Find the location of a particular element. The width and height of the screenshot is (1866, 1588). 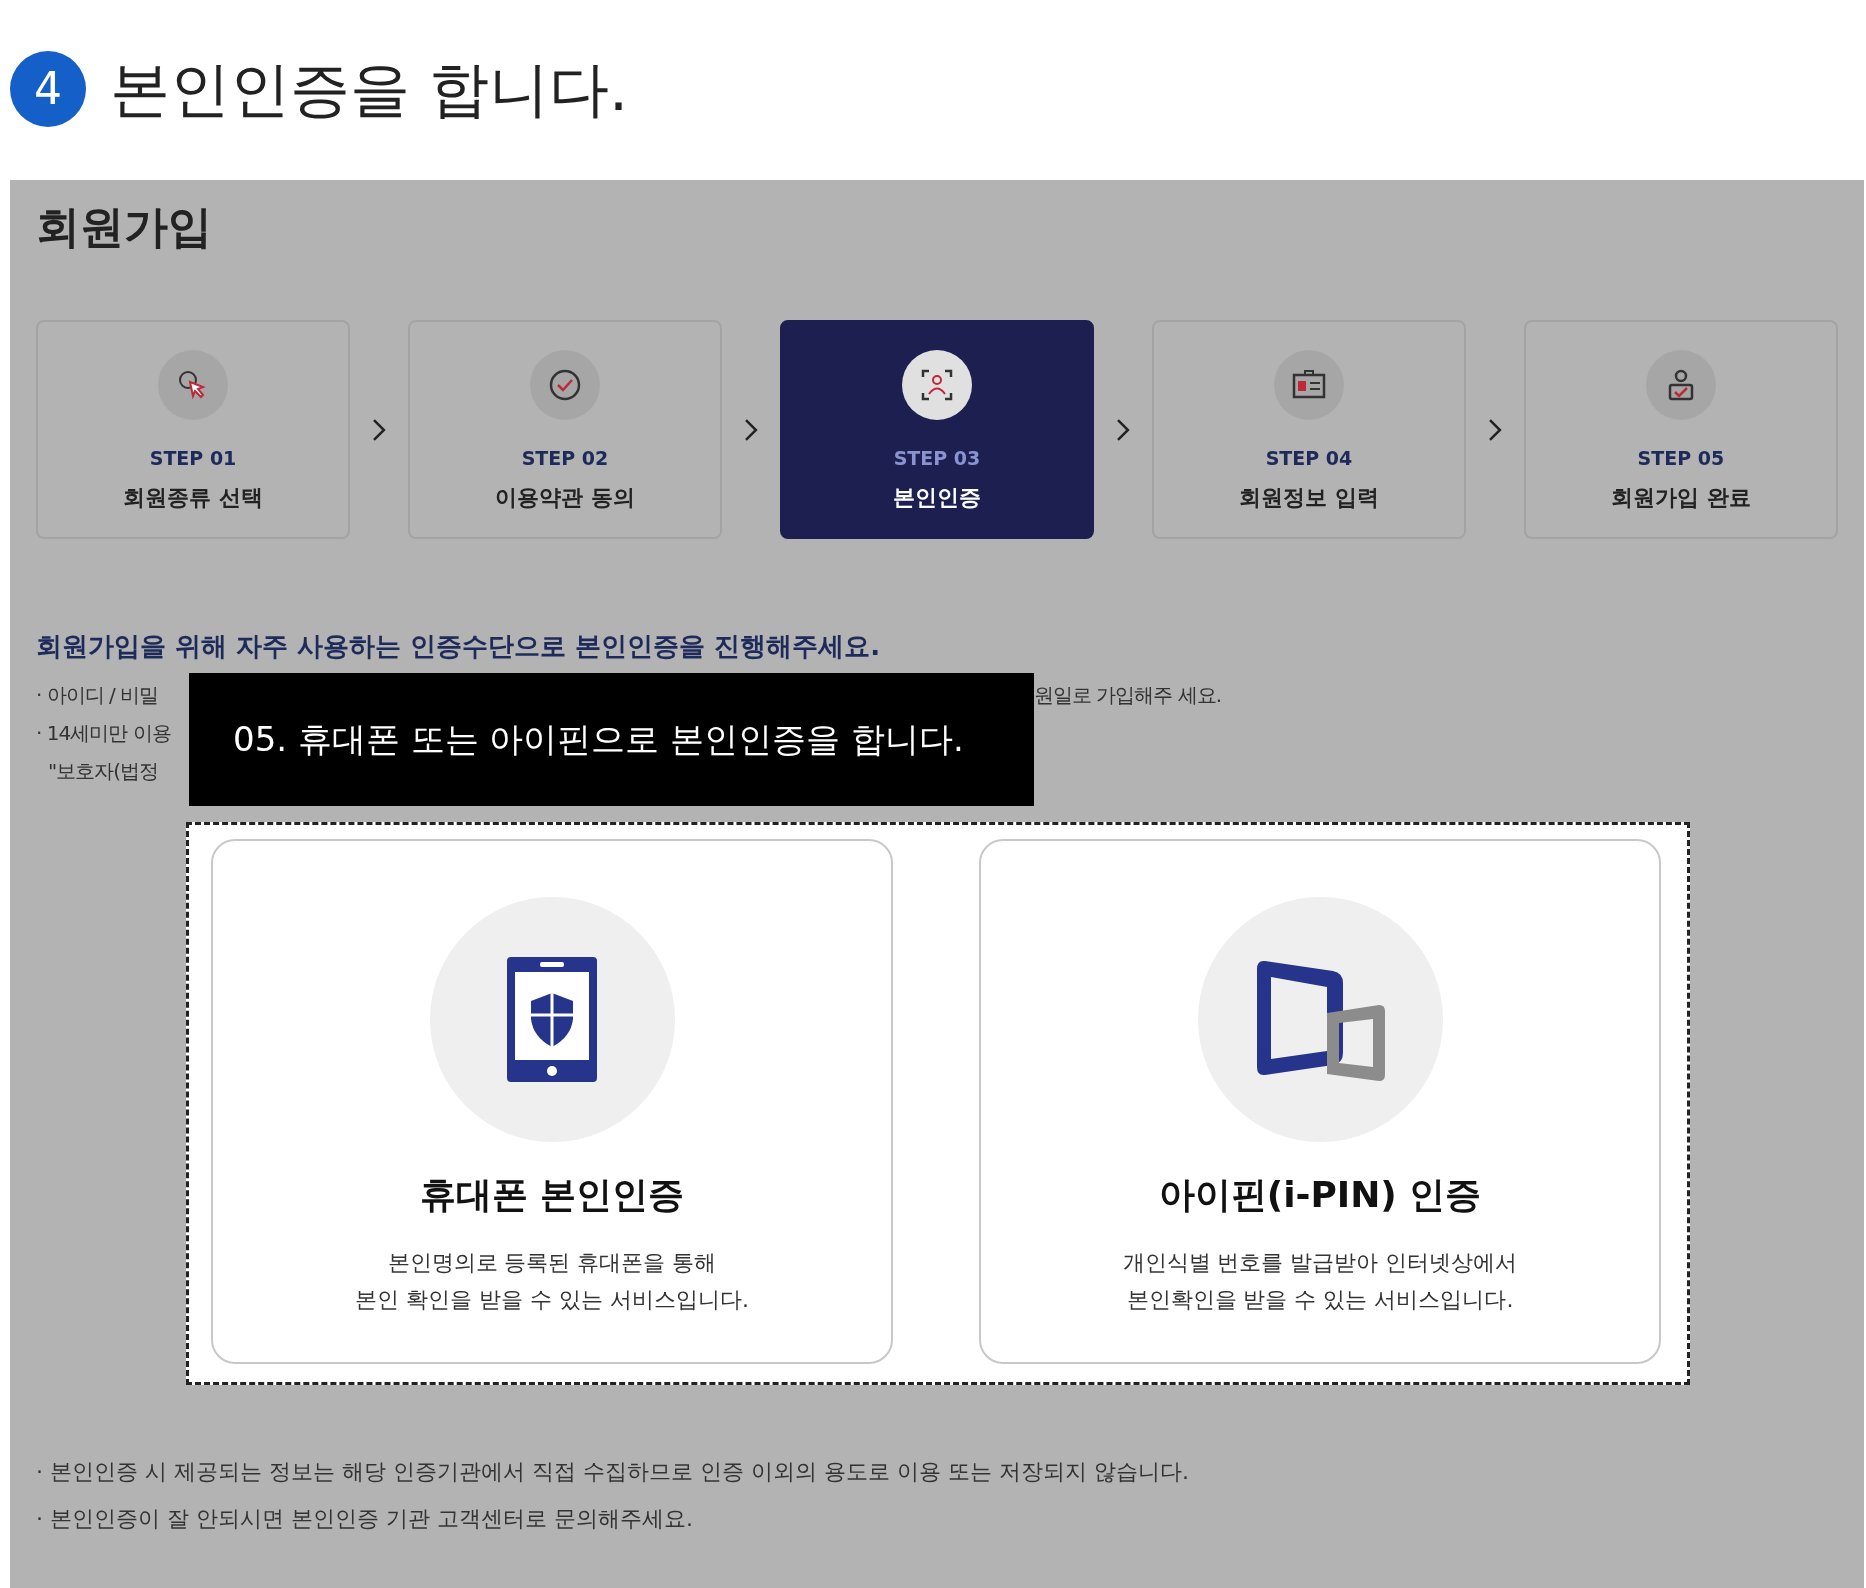

option-title: 아이핀(i-PIN) 인증 is located at coordinates (1320, 1195).